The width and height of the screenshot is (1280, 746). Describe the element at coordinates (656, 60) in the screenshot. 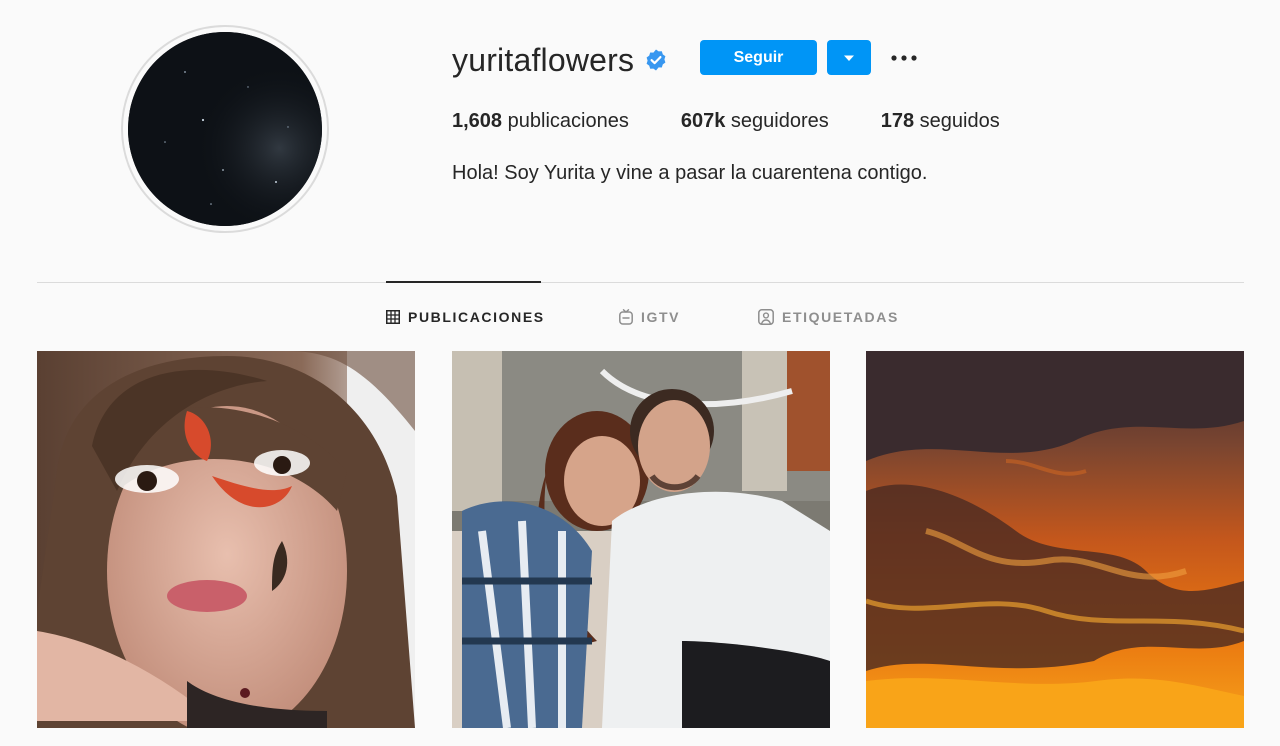

I see `verified-badge-icon` at that location.